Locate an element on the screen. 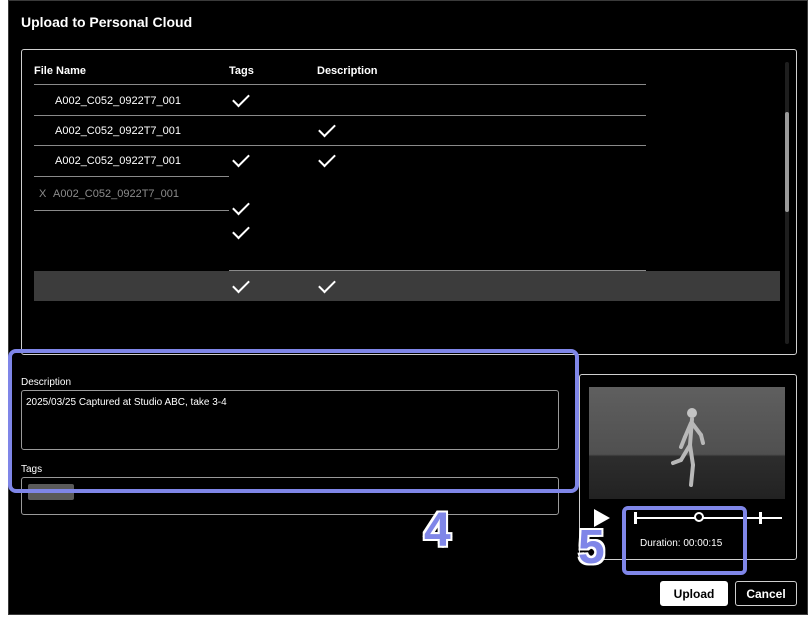  header-divider is located at coordinates (340, 84).